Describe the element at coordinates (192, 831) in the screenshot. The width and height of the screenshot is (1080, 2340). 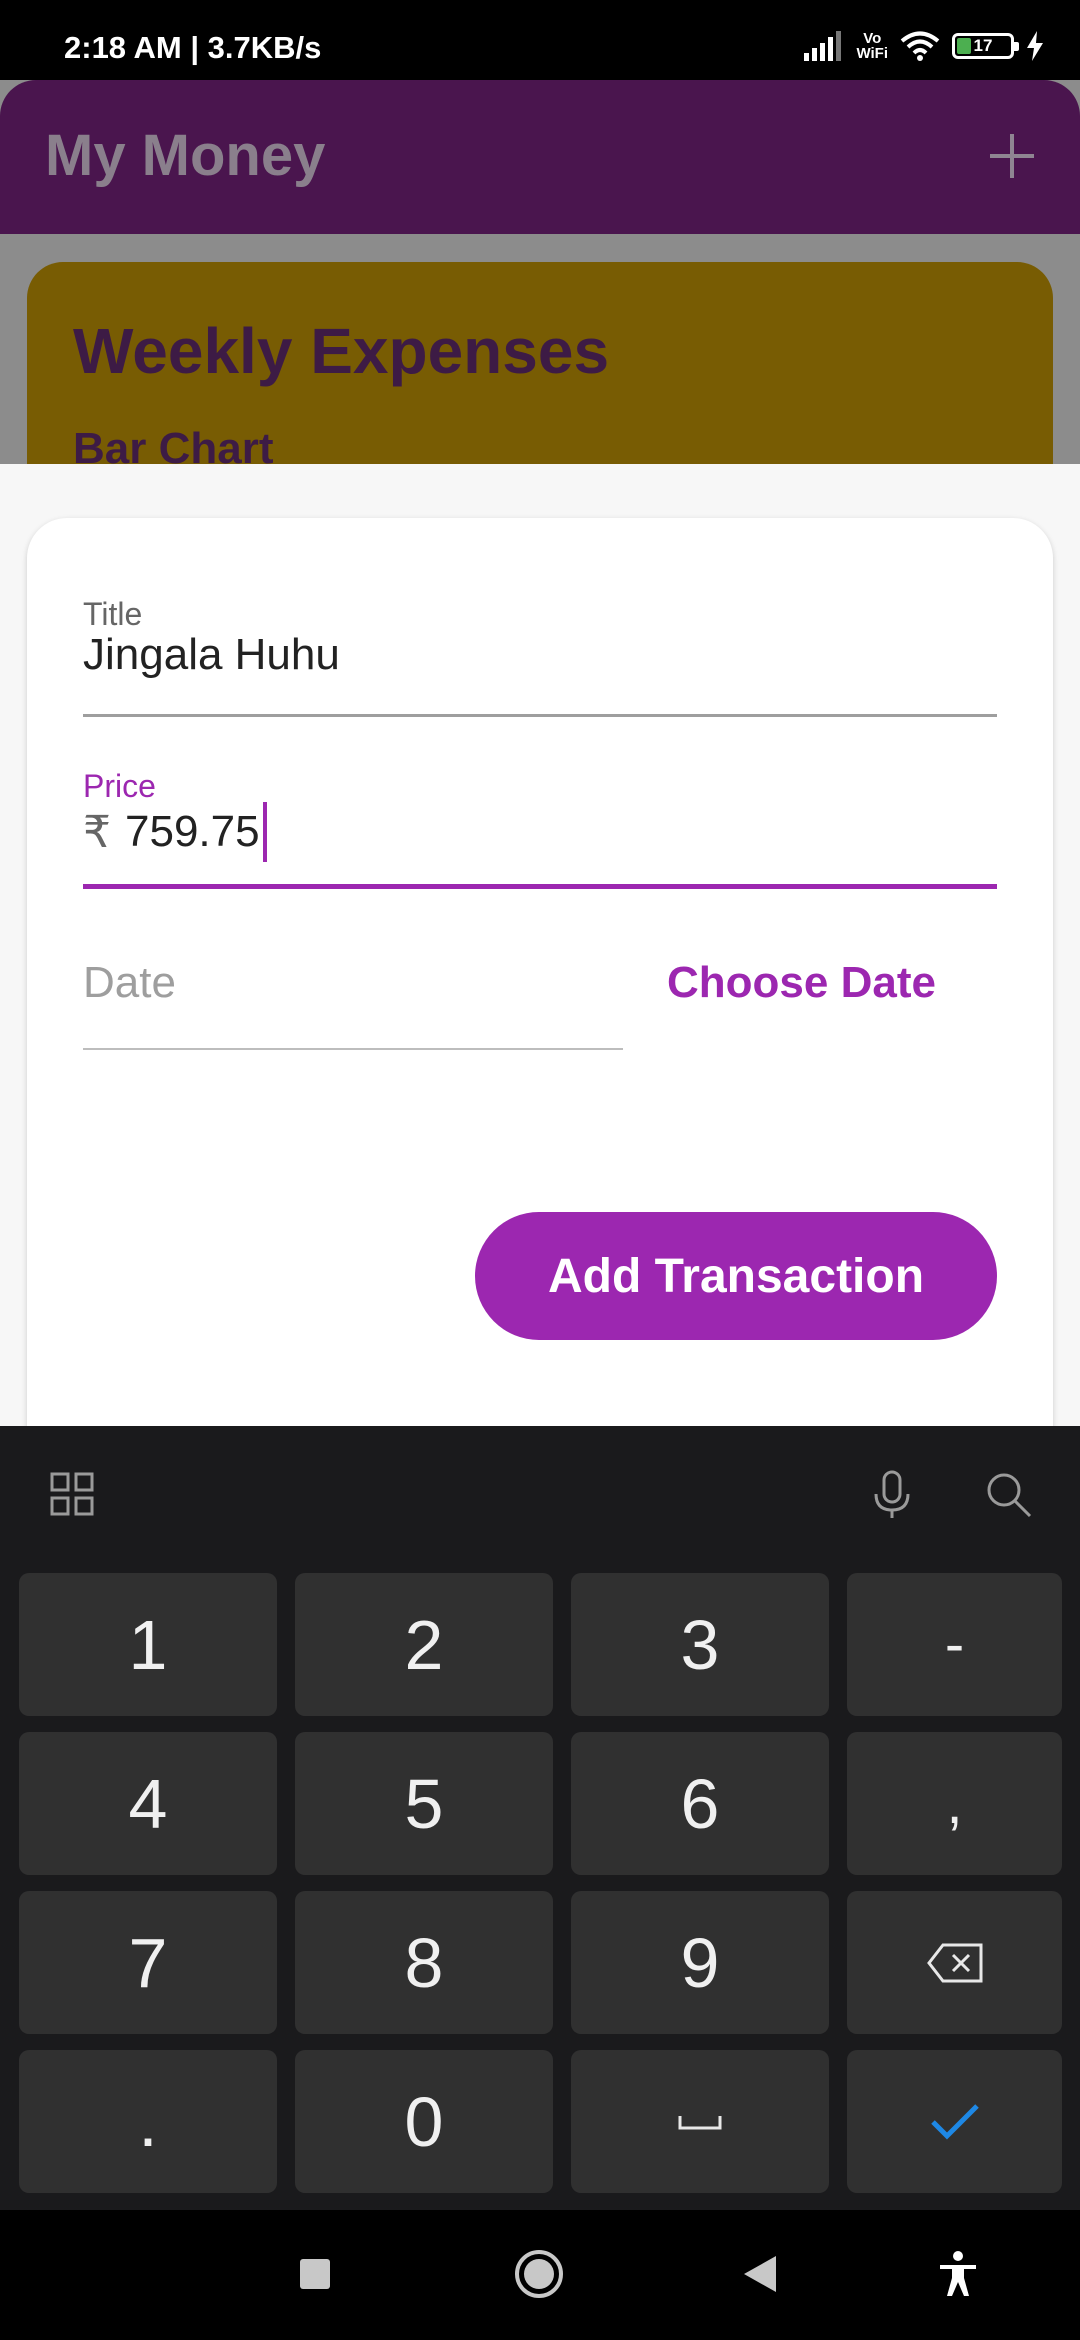
I see `price-value: 759.75` at that location.